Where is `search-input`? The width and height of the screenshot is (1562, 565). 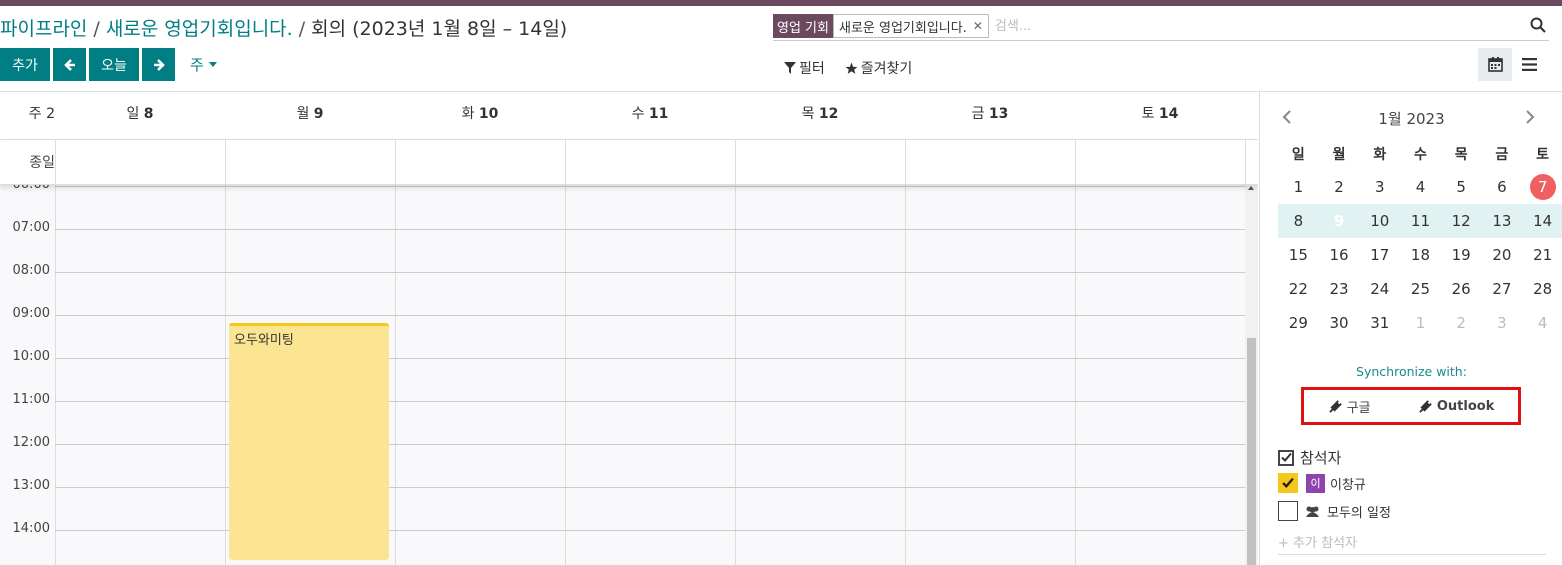 search-input is located at coordinates (1270, 26).